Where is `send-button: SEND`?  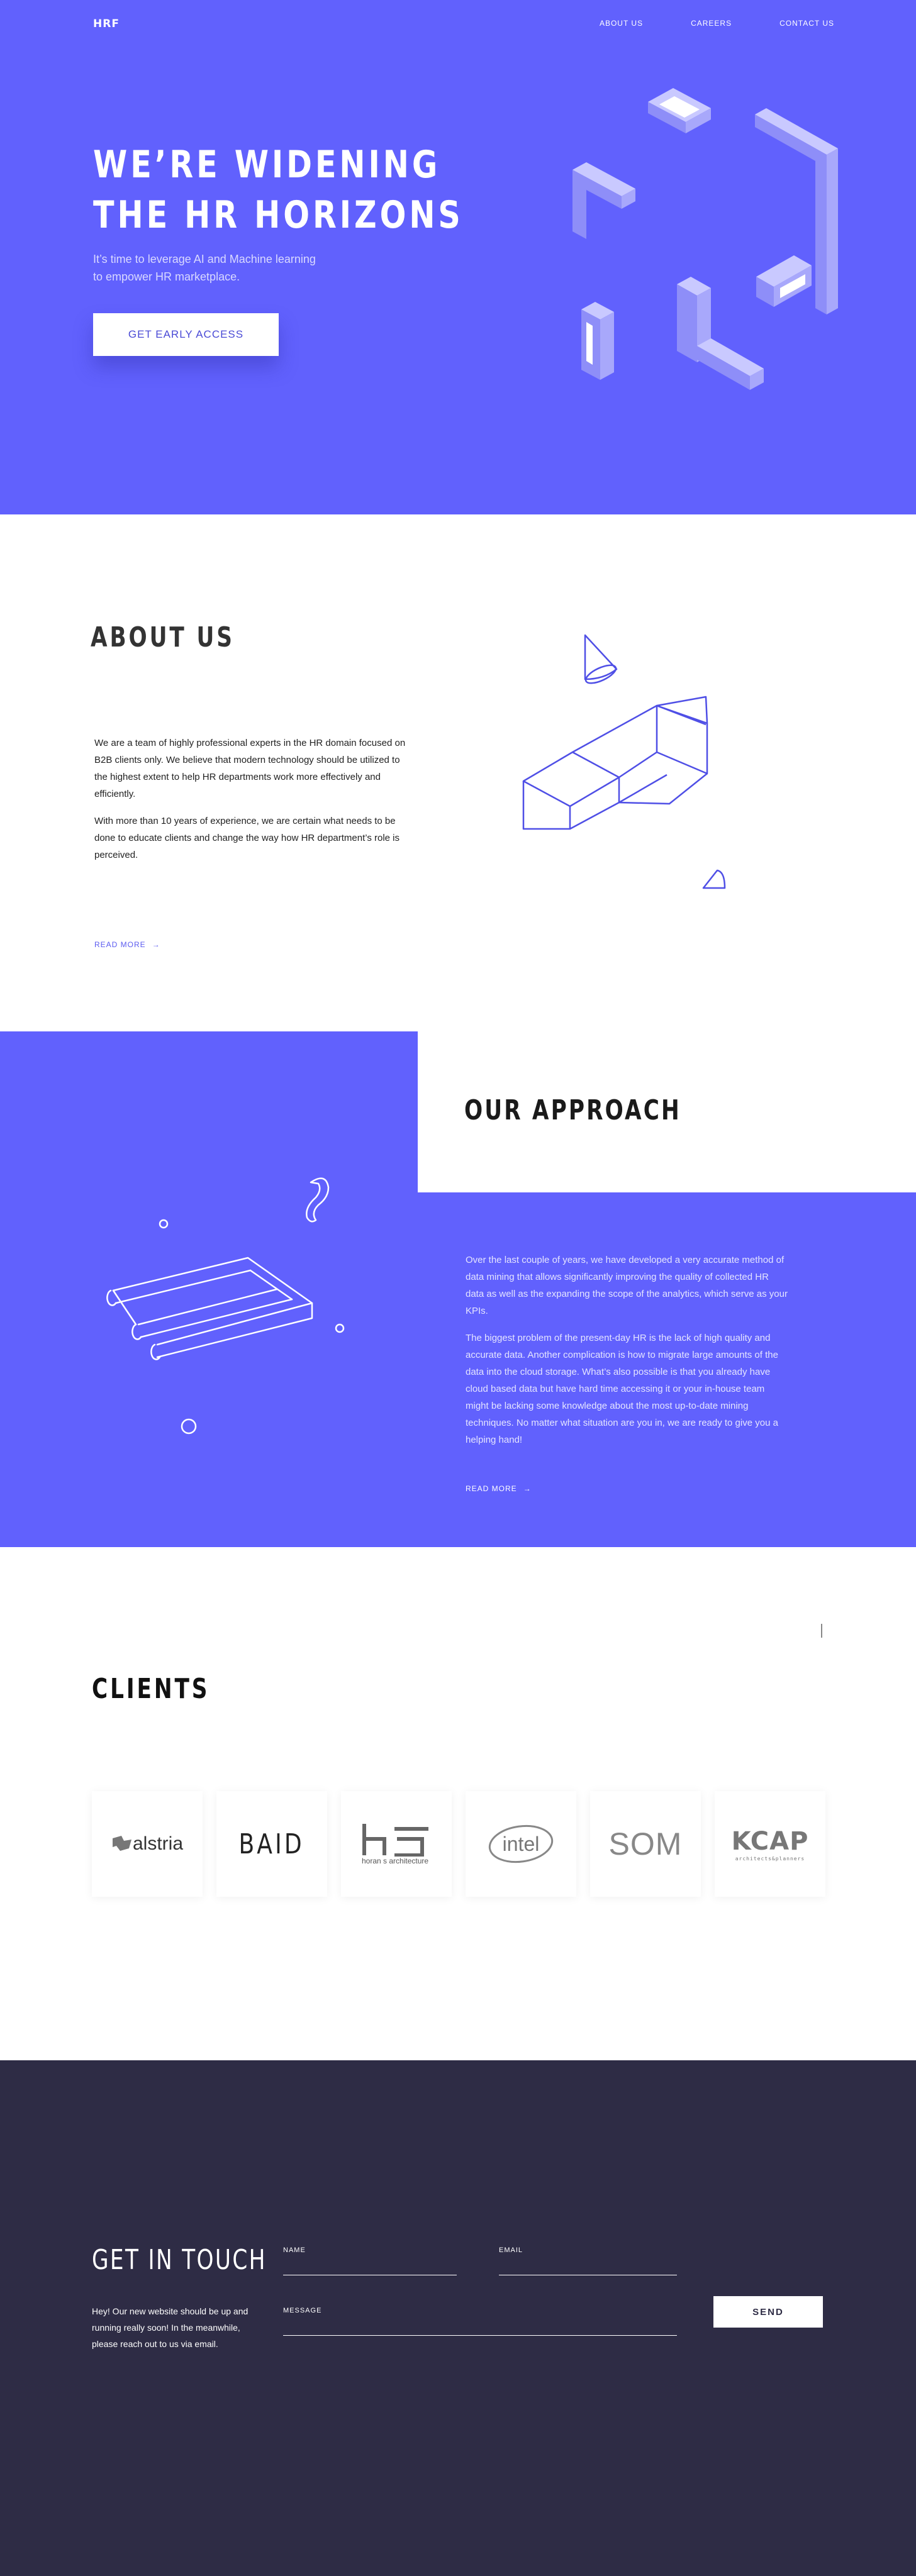 send-button: SEND is located at coordinates (768, 2312).